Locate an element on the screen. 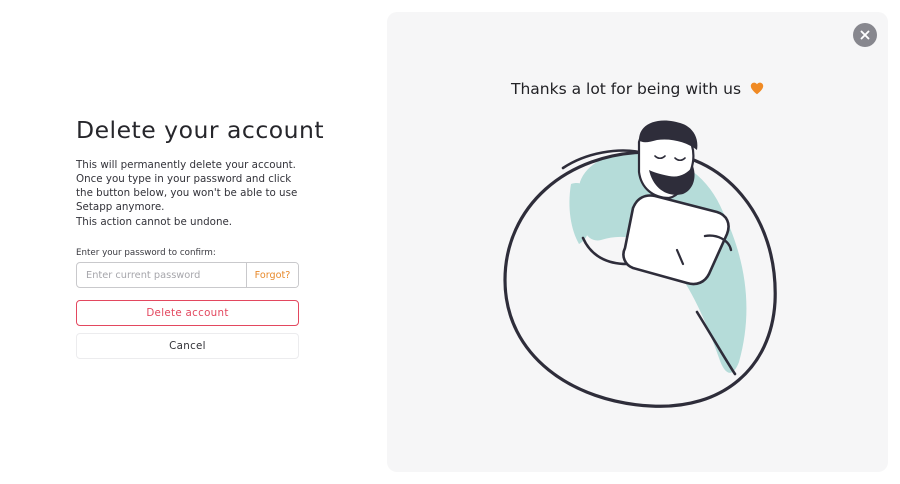  forgot-password-button: Forgot? is located at coordinates (272, 275).